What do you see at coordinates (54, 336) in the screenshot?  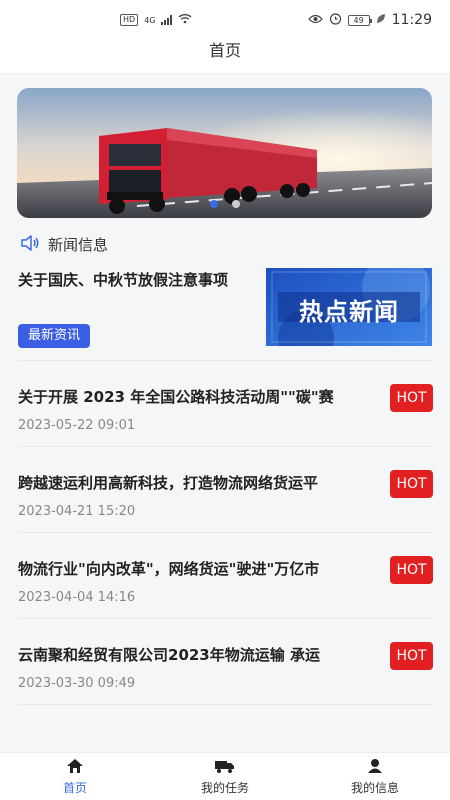 I see `latest-news-tag: 最新资讯` at bounding box center [54, 336].